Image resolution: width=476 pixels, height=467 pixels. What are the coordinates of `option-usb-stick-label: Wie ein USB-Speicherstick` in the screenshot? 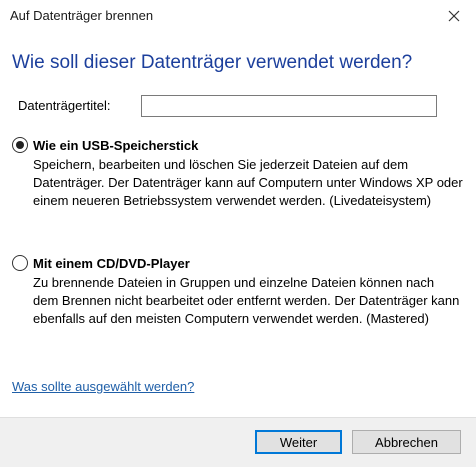 It's located at (116, 145).